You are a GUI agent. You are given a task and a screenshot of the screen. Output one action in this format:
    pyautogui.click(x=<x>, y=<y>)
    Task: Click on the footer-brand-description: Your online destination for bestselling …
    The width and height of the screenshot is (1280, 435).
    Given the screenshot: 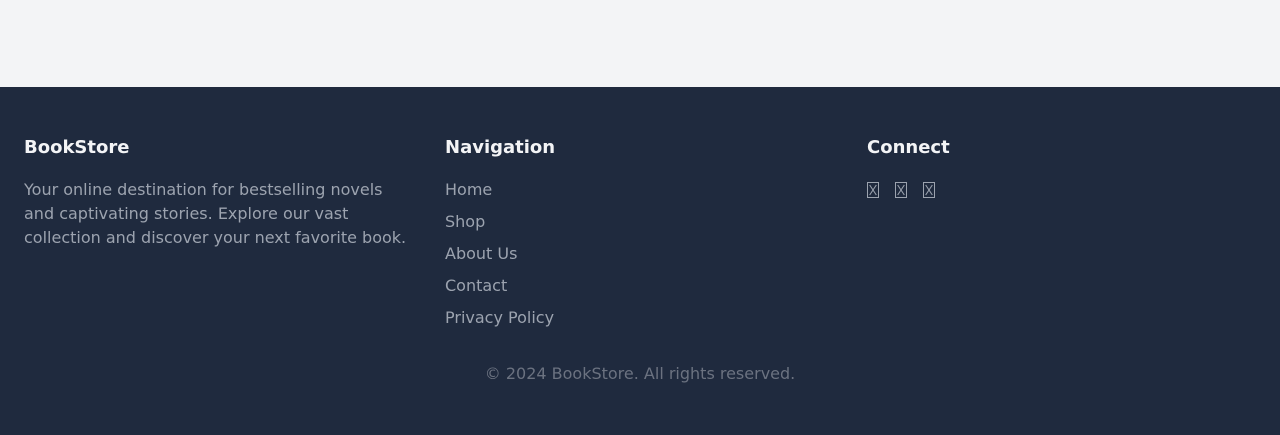 What is the action you would take?
    pyautogui.click(x=215, y=213)
    